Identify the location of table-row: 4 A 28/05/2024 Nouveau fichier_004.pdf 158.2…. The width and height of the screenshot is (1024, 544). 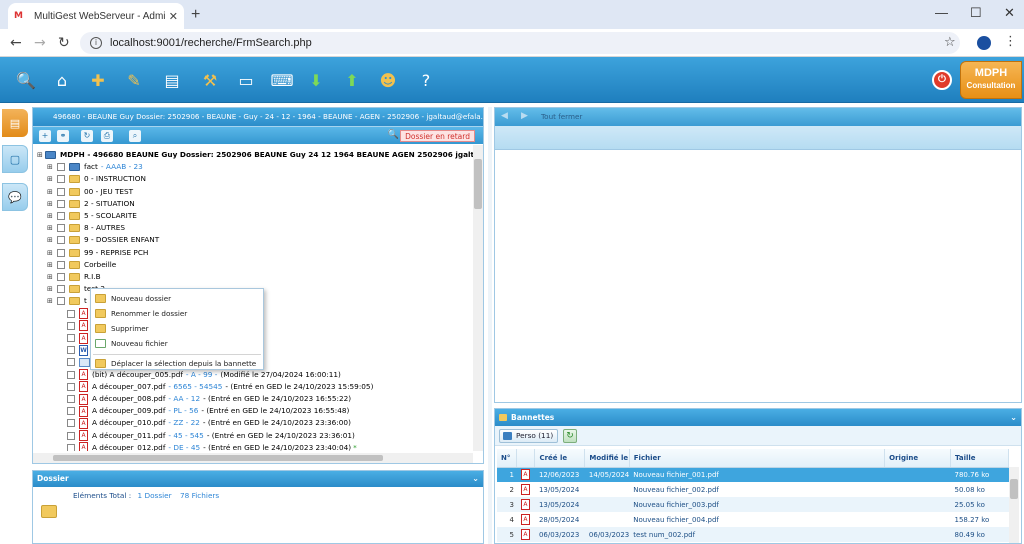
(753, 519).